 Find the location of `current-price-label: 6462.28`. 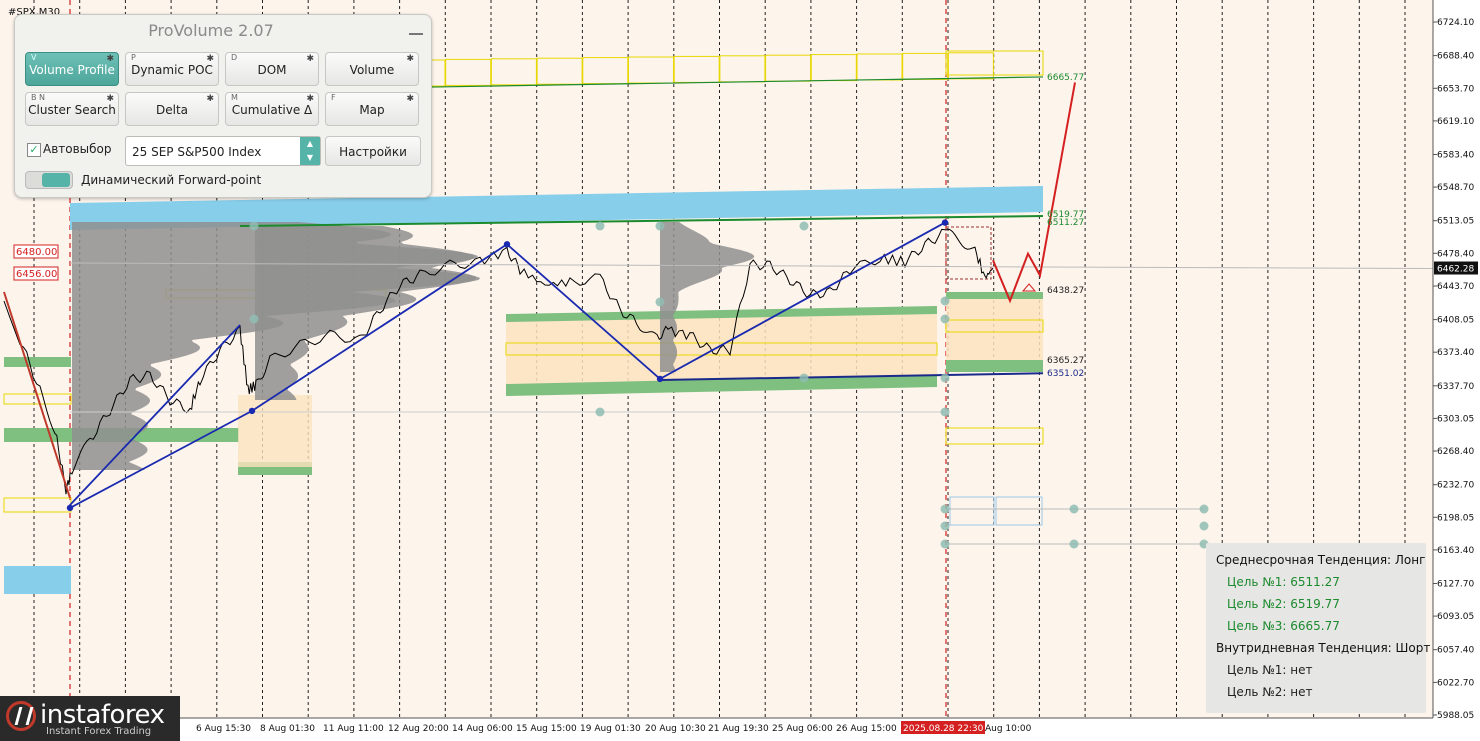

current-price-label: 6462.28 is located at coordinates (1455, 270).